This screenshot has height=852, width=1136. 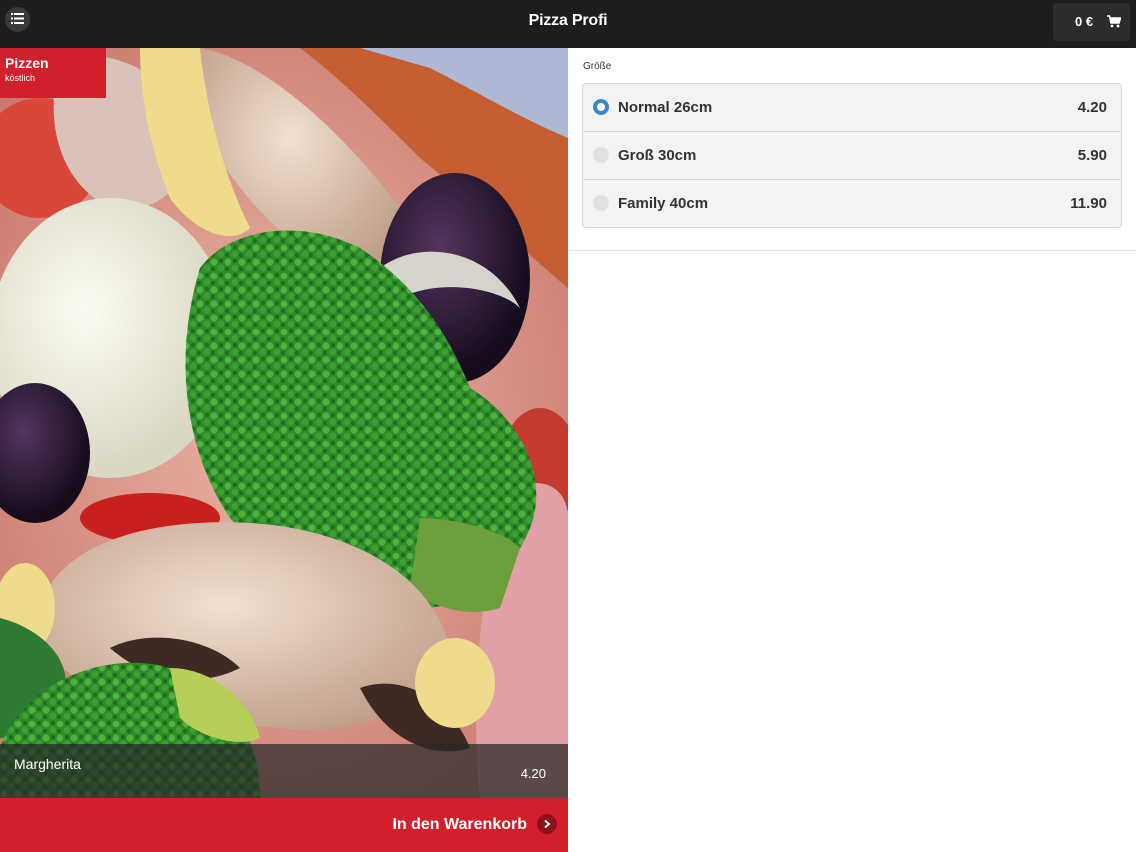 What do you see at coordinates (27, 63) in the screenshot?
I see `category-title: Pizzen` at bounding box center [27, 63].